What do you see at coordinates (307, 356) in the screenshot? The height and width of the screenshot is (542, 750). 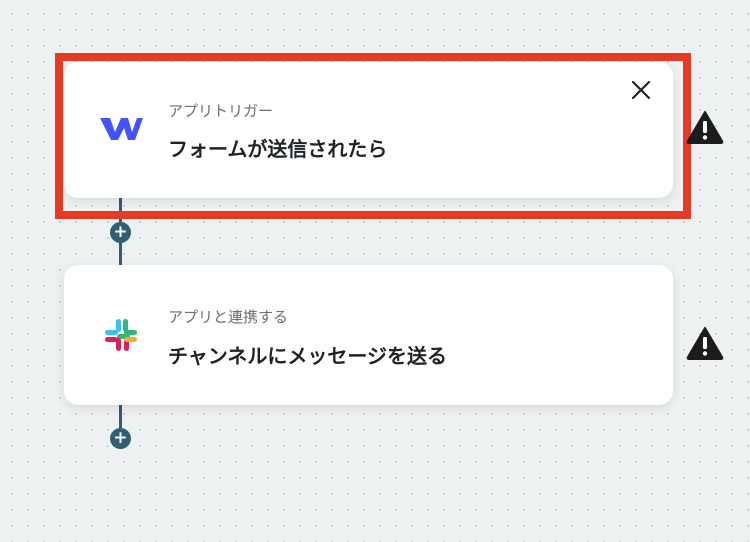 I see `step-title: チャンネルにメッセージを送る` at bounding box center [307, 356].